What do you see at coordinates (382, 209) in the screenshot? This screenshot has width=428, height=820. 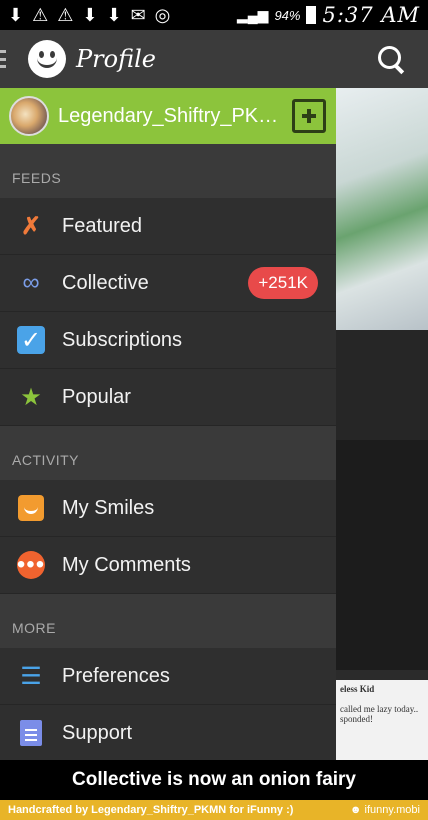 I see `background-artwork` at bounding box center [382, 209].